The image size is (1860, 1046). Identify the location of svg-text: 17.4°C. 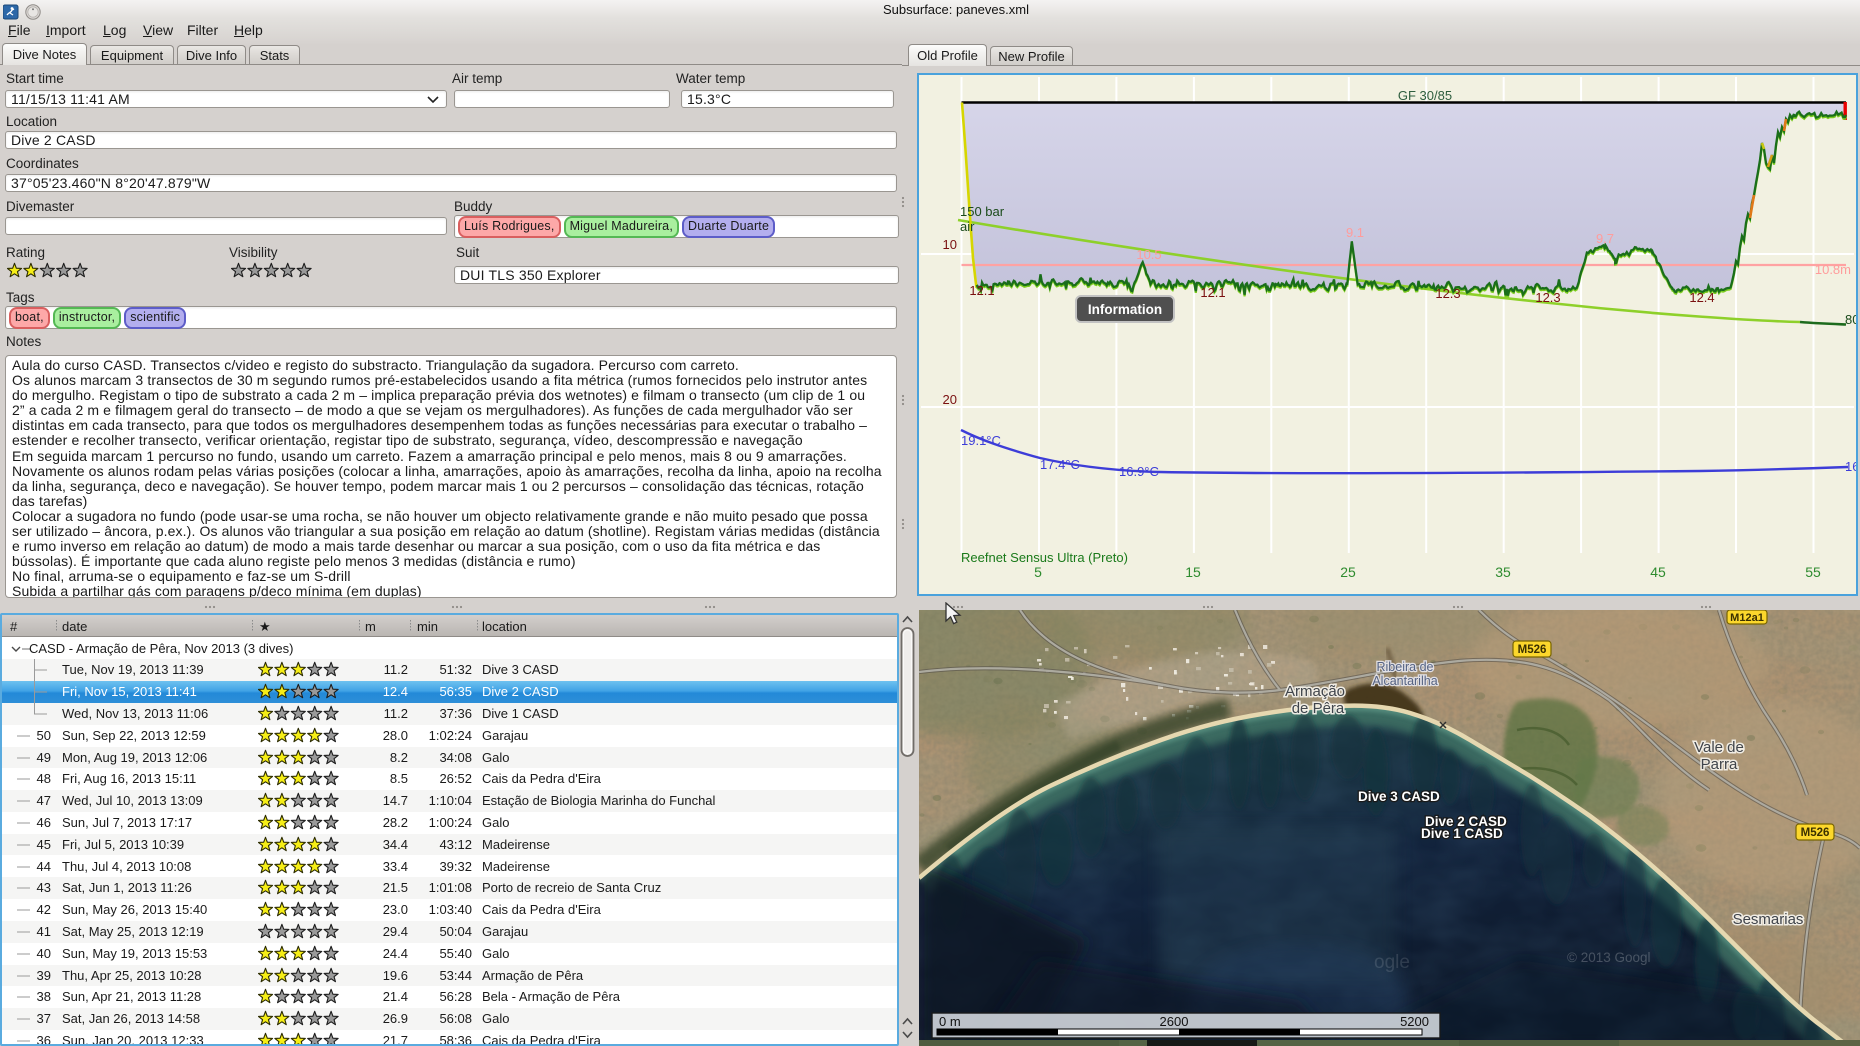
(1060, 464).